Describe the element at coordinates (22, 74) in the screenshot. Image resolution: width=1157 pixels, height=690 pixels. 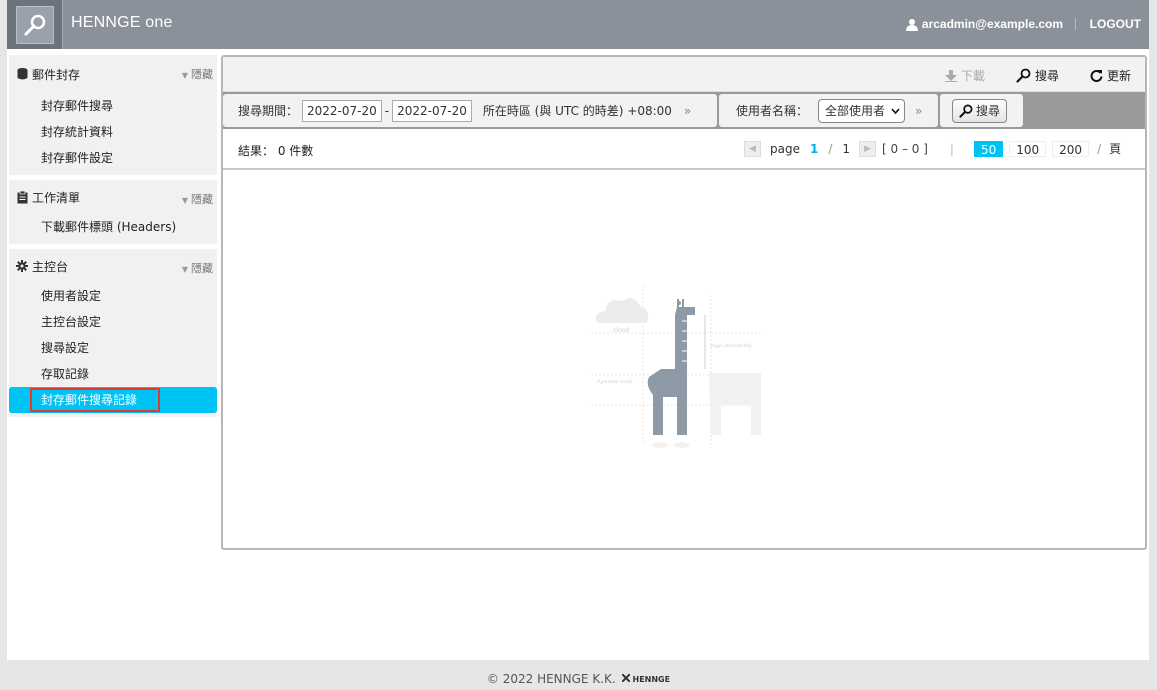
I see `database-icon` at that location.